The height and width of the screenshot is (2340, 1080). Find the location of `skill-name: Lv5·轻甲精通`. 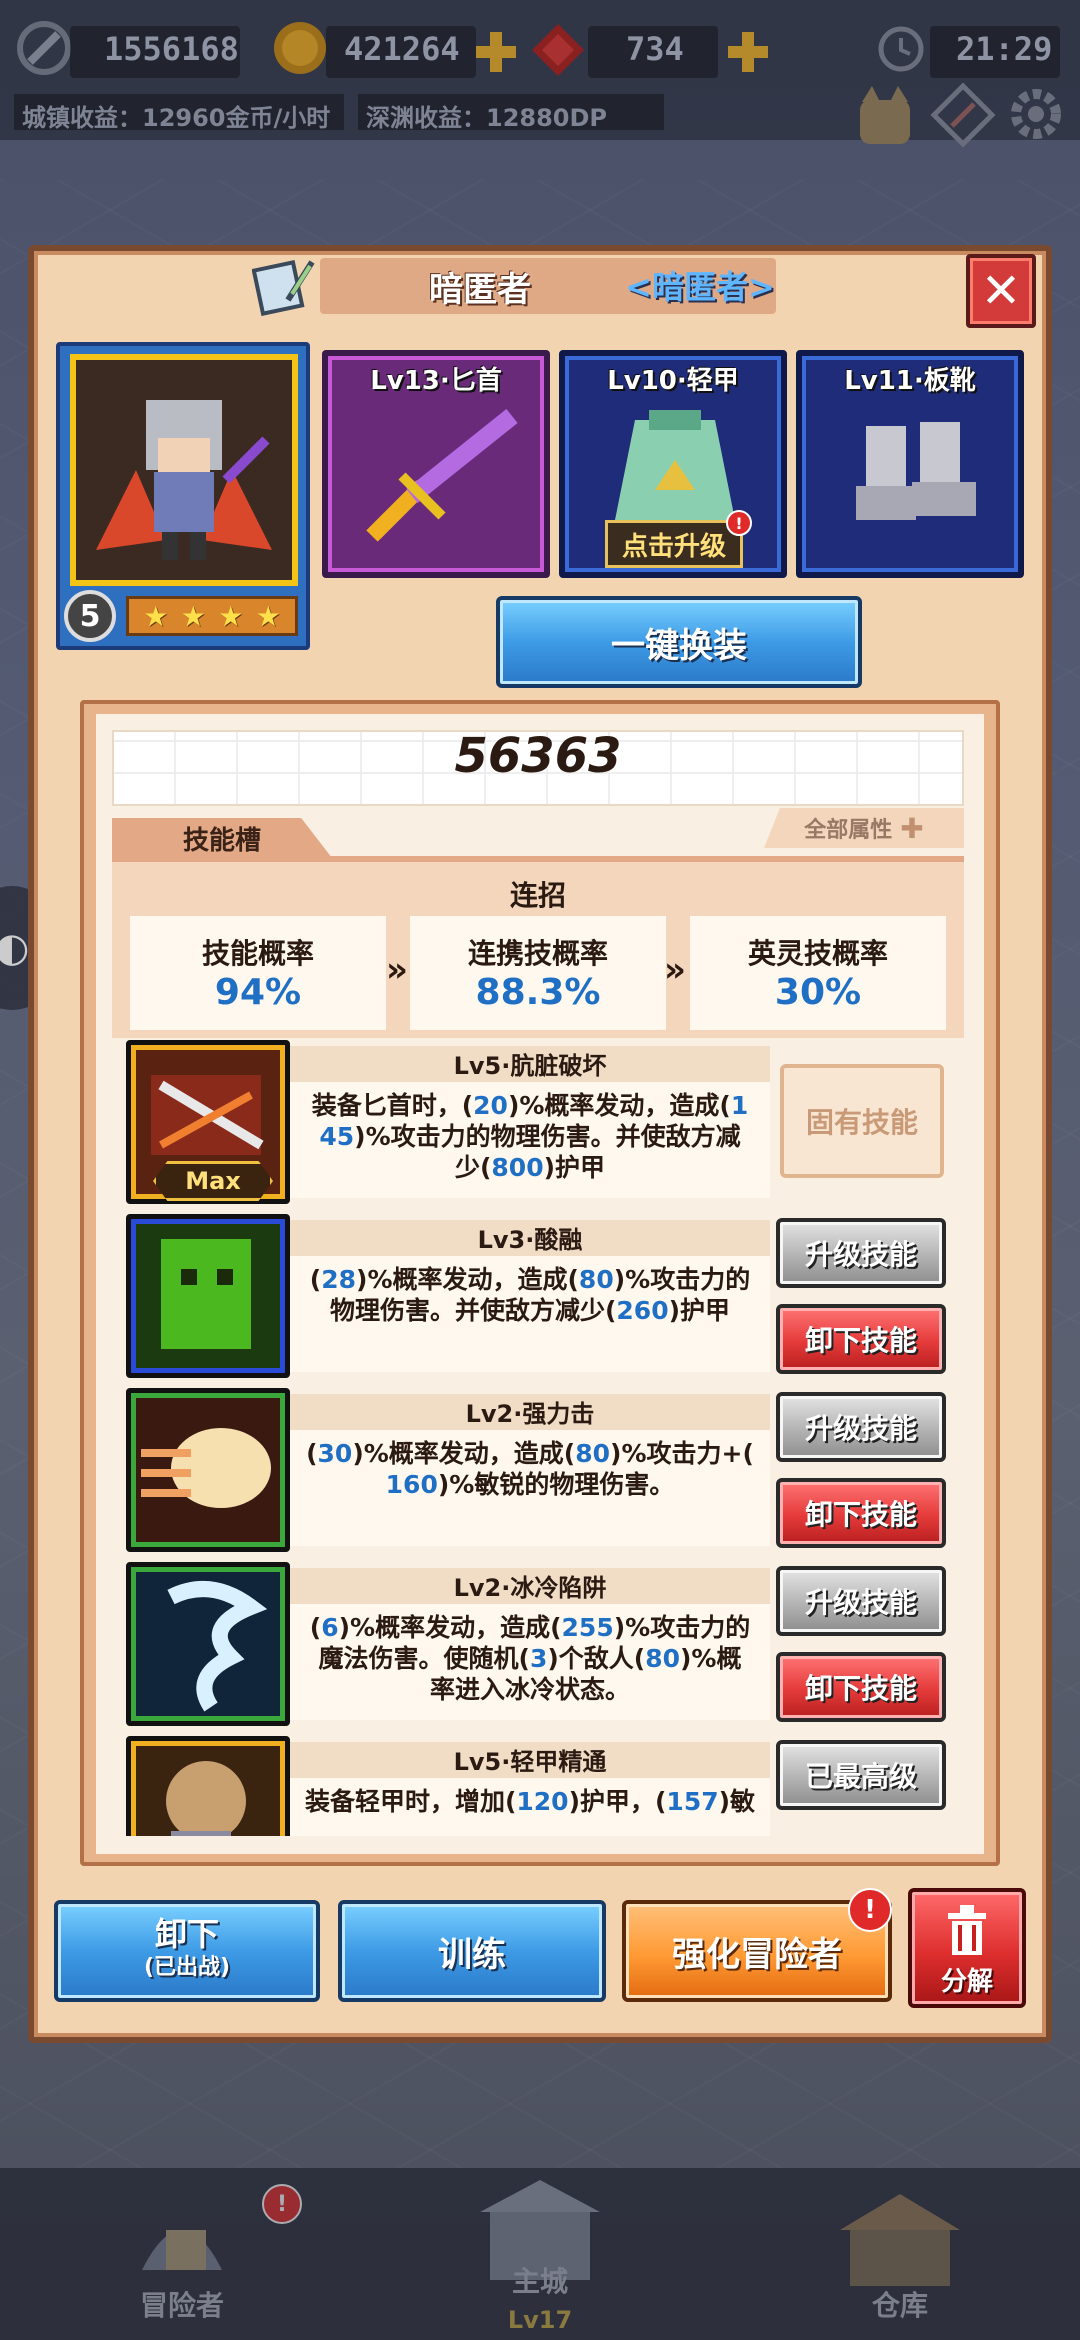

skill-name: Lv5·轻甲精通 is located at coordinates (530, 1762).